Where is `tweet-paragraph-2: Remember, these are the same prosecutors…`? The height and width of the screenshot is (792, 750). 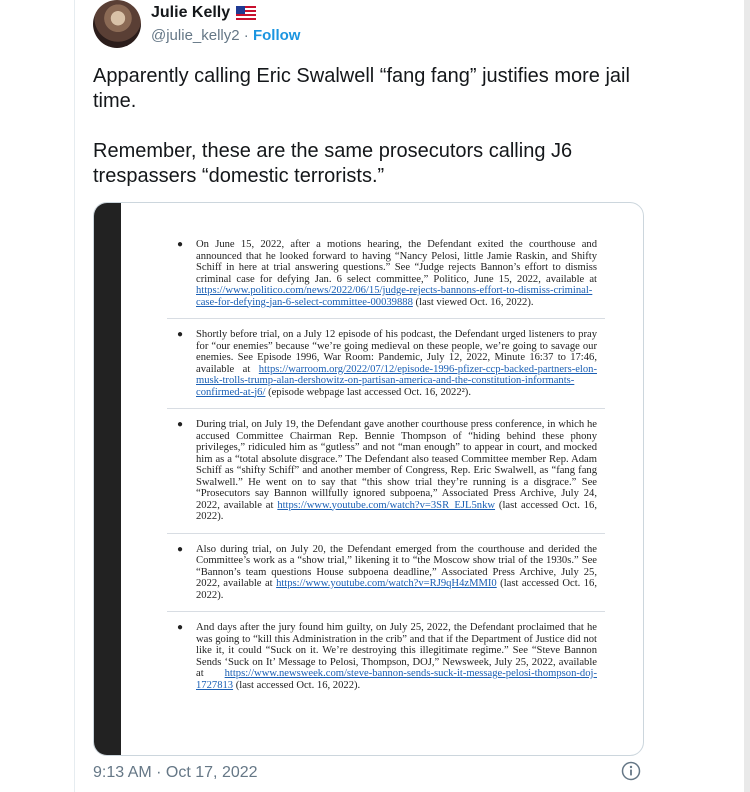
tweet-paragraph-2: Remember, these are the same prosecutors… is located at coordinates (333, 163).